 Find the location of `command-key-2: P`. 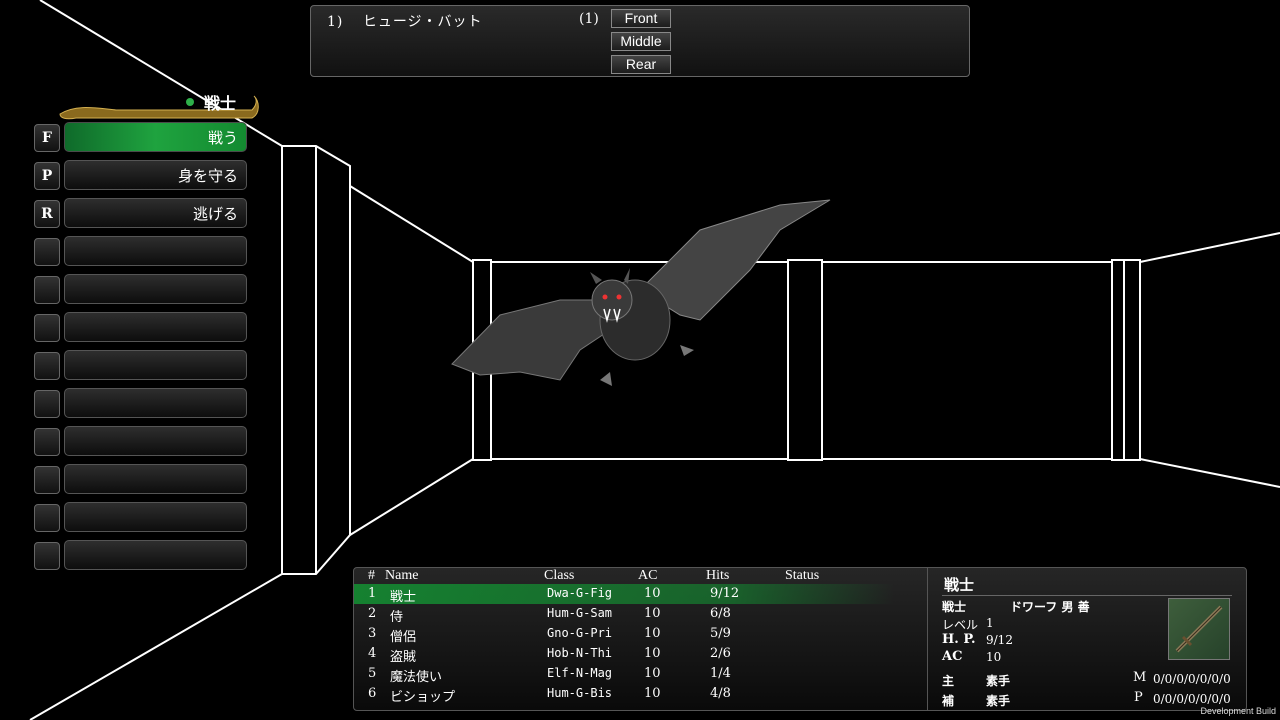

command-key-2: P is located at coordinates (47, 176).